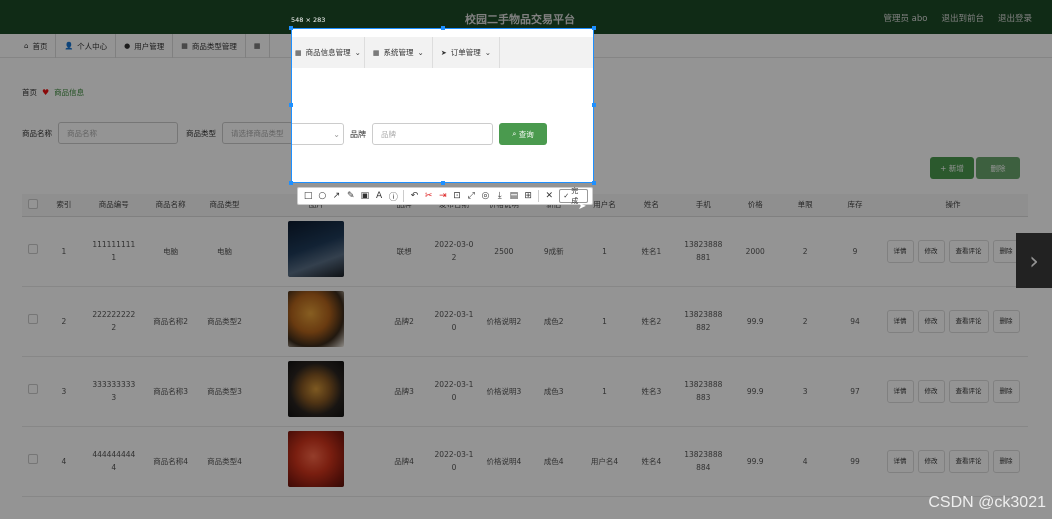 This screenshot has height=519, width=1052. I want to click on query-label: 查询, so click(526, 134).